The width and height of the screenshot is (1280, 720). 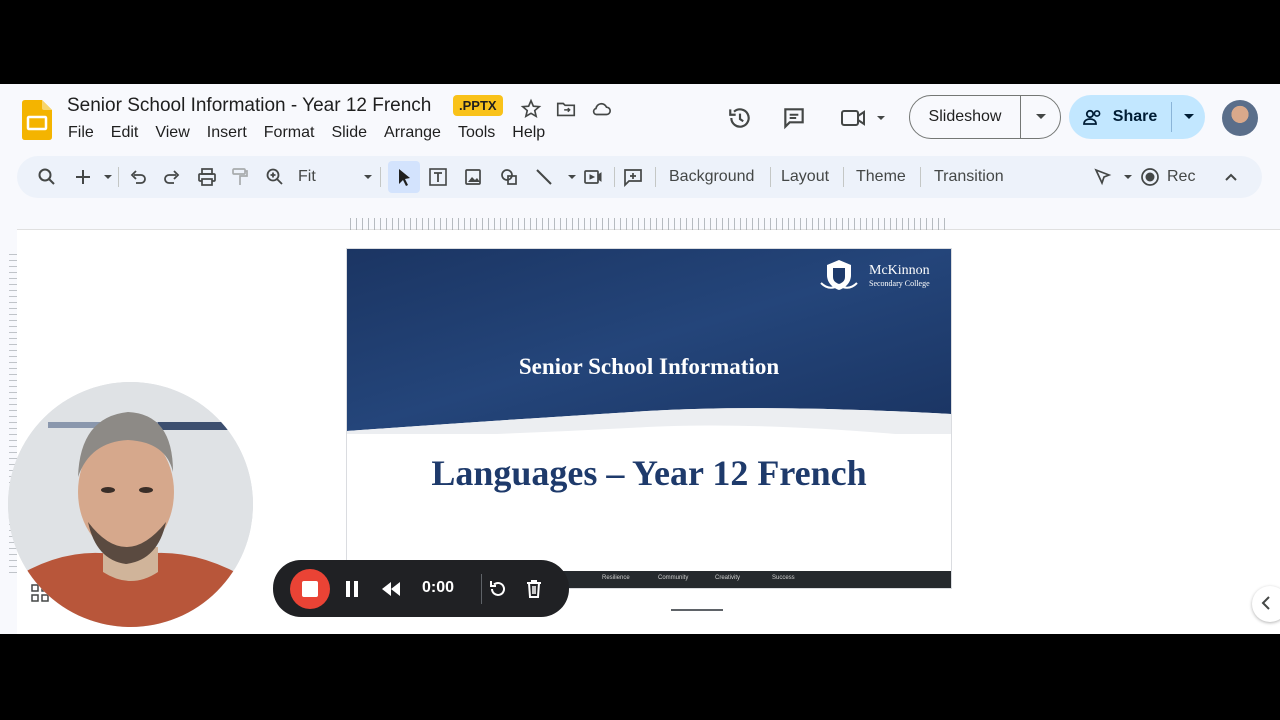 What do you see at coordinates (125, 133) in the screenshot?
I see `menu-edit: Edit` at bounding box center [125, 133].